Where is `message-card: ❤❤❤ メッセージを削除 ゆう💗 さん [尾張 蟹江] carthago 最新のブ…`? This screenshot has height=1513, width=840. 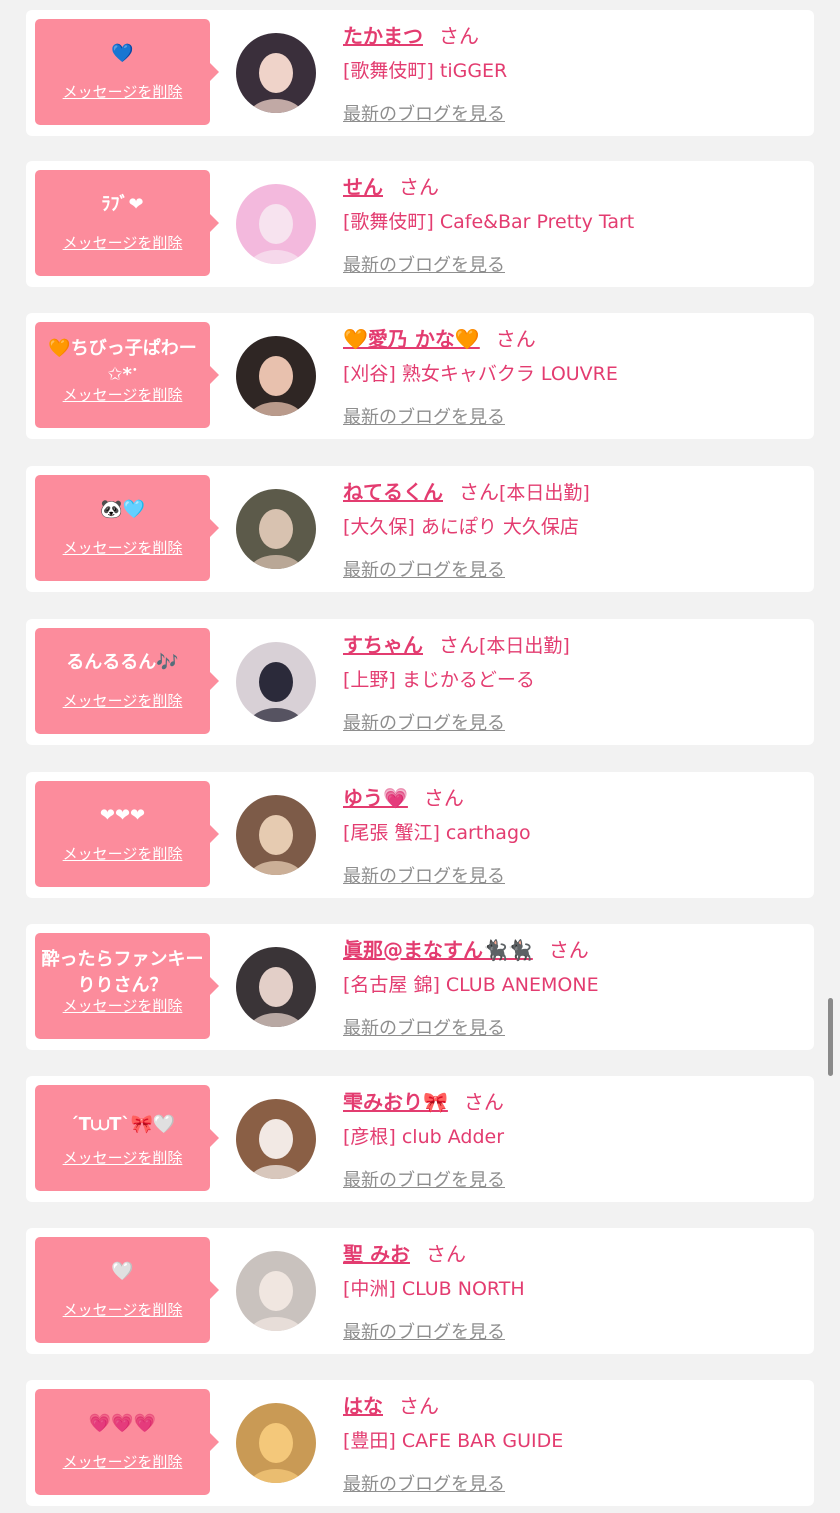
message-card: ❤❤❤ メッセージを削除 ゆう💗 さん [尾張 蟹江] carthago 最新のブ… is located at coordinates (420, 835).